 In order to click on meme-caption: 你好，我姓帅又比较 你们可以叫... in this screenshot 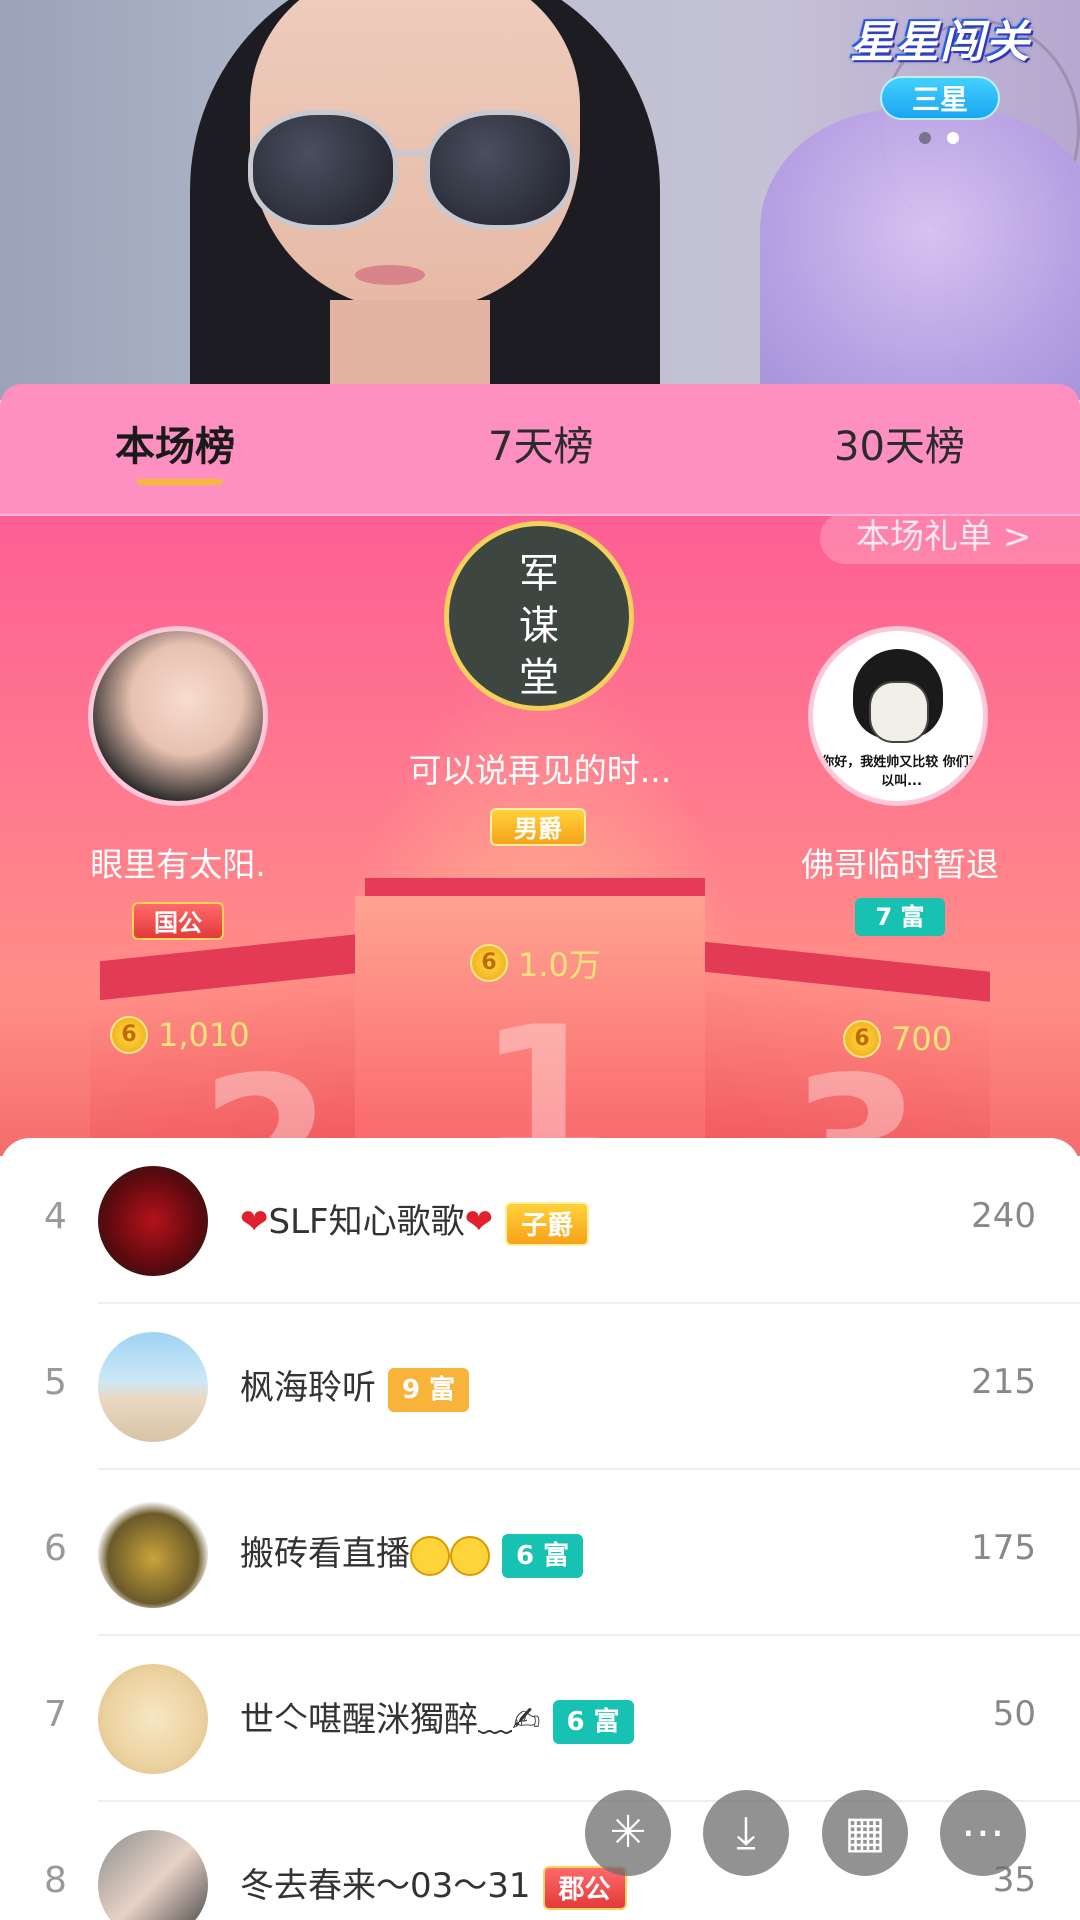, I will do `click(901, 772)`.